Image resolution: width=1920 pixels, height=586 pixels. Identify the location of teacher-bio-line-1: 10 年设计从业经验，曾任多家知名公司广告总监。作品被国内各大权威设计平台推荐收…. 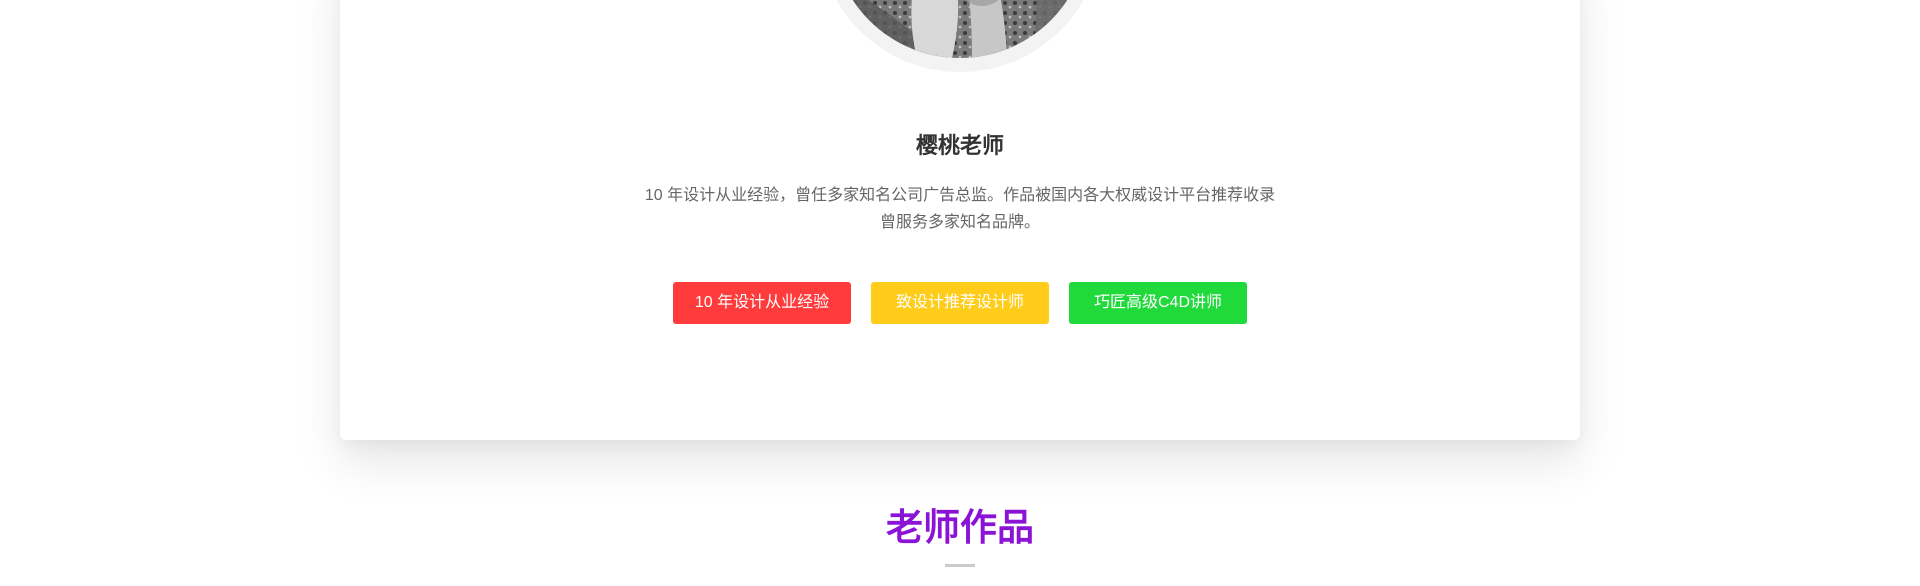
(960, 195).